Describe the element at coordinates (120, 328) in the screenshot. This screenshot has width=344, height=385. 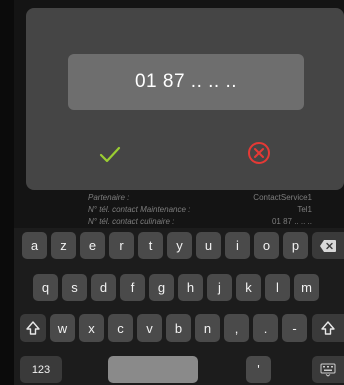
I see `key-c: c` at that location.